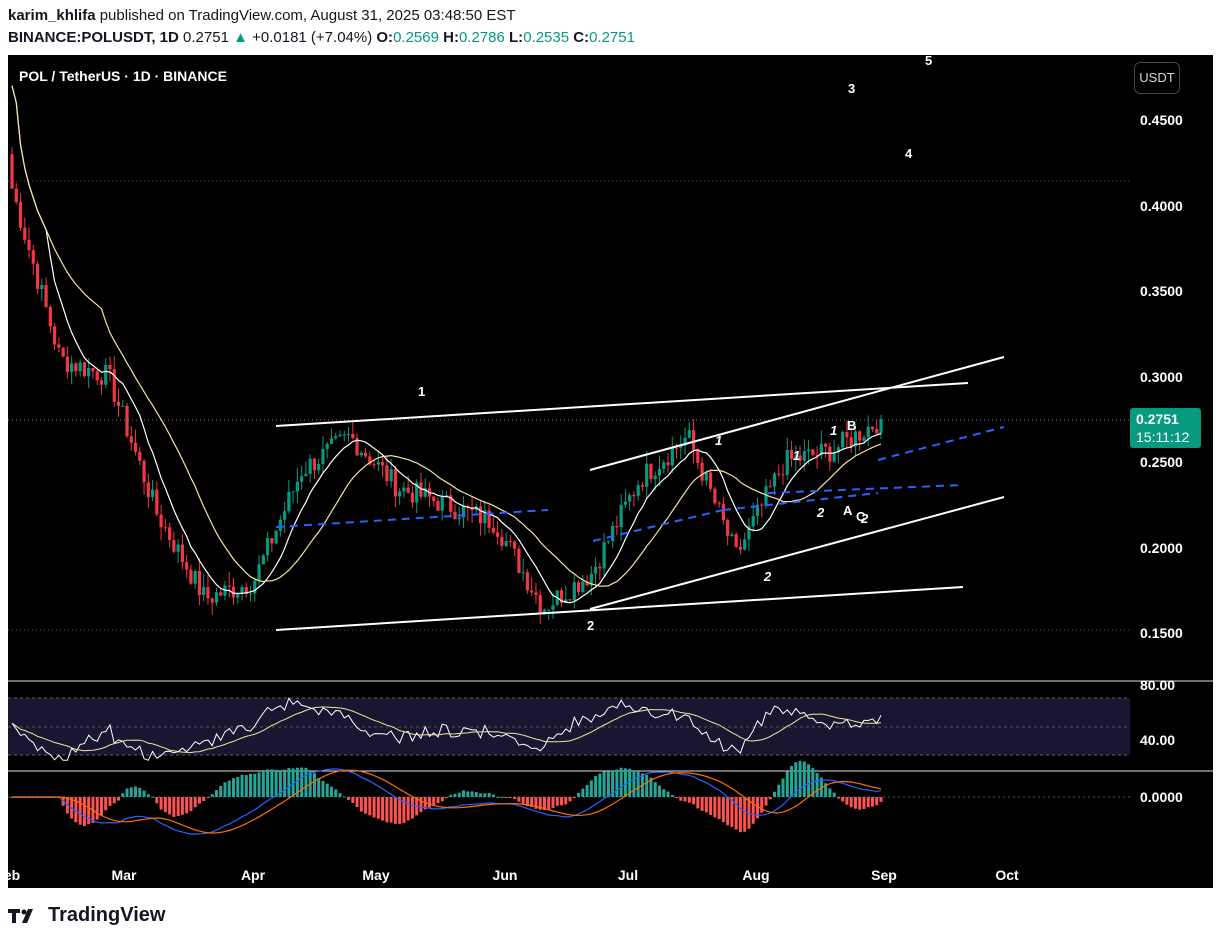 The image size is (1221, 938). What do you see at coordinates (848, 510) in the screenshot?
I see `wave-label: A` at bounding box center [848, 510].